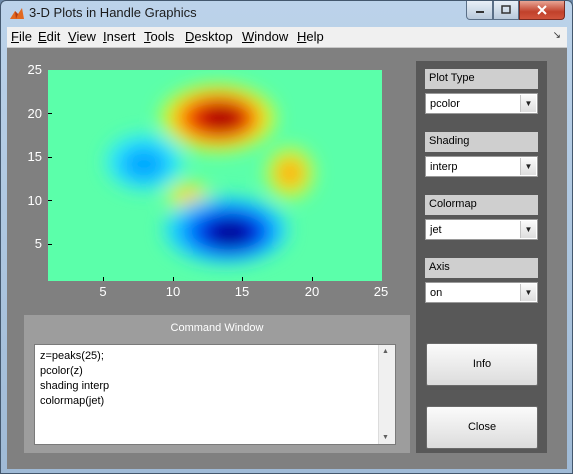 This screenshot has height=474, width=573. I want to click on menu-window-label: indow, so click(271, 36).